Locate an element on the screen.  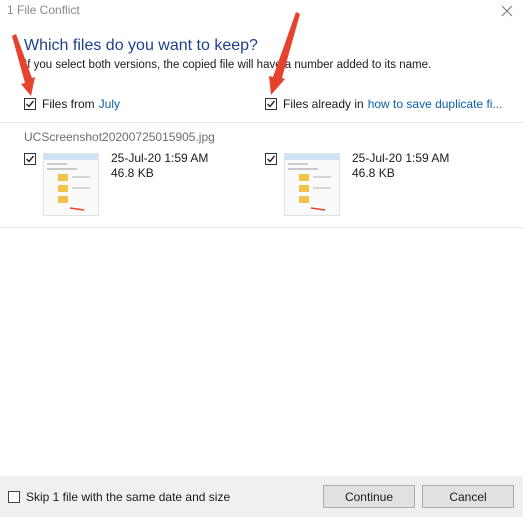
right-file-meta: 25-Jul-20 1:59 AM 46.8 KB is located at coordinates (400, 183).